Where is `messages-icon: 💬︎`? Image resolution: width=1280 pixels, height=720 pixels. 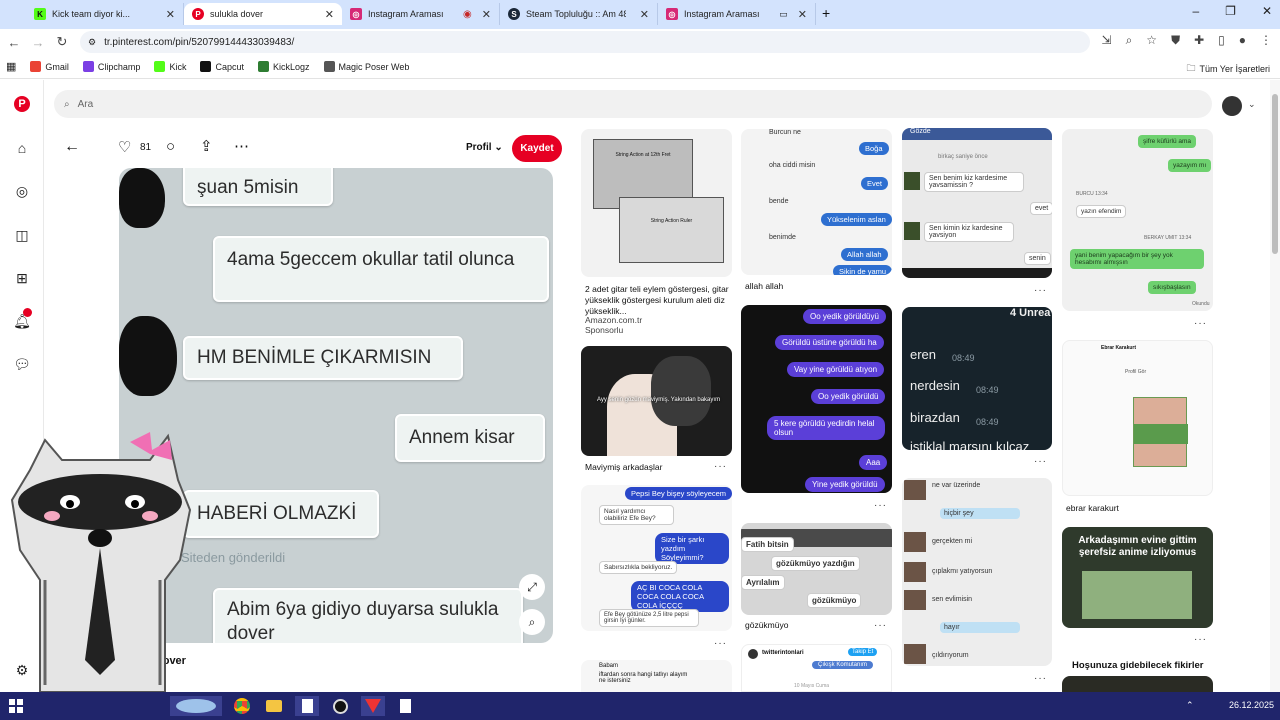 messages-icon: 💬︎ is located at coordinates (22, 364).